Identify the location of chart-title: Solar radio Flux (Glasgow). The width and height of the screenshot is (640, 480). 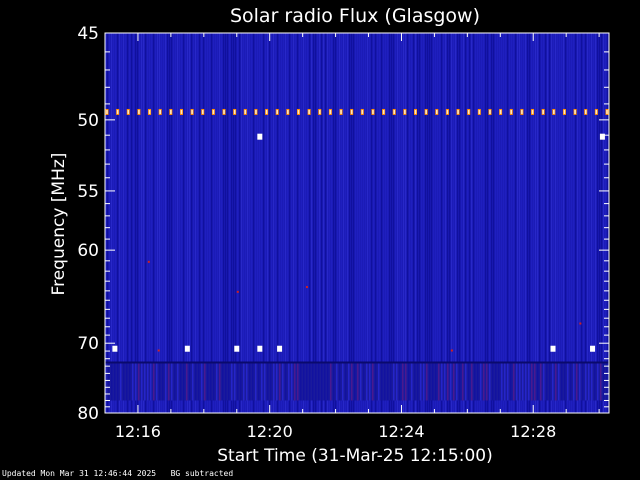
(355, 16).